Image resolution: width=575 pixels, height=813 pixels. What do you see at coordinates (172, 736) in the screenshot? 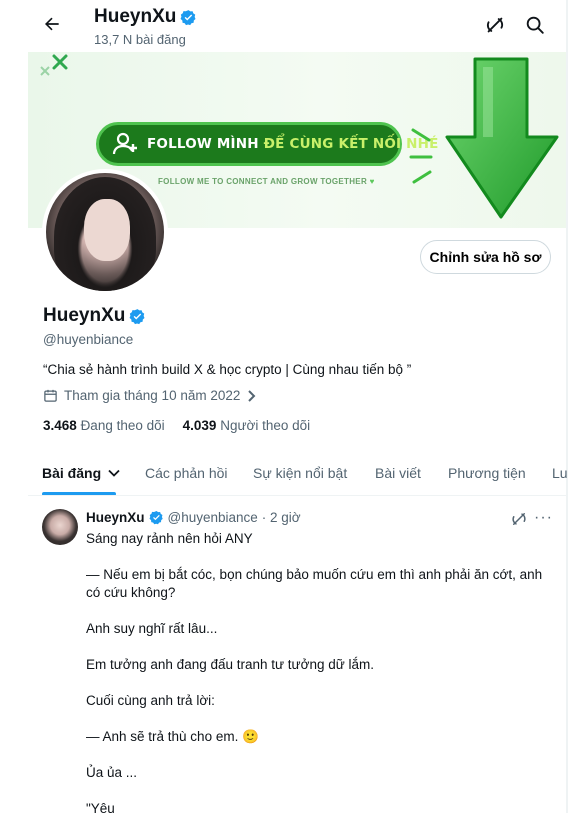
I see `post-line: — Anh sẽ trả thù cho em. 🙂` at bounding box center [172, 736].